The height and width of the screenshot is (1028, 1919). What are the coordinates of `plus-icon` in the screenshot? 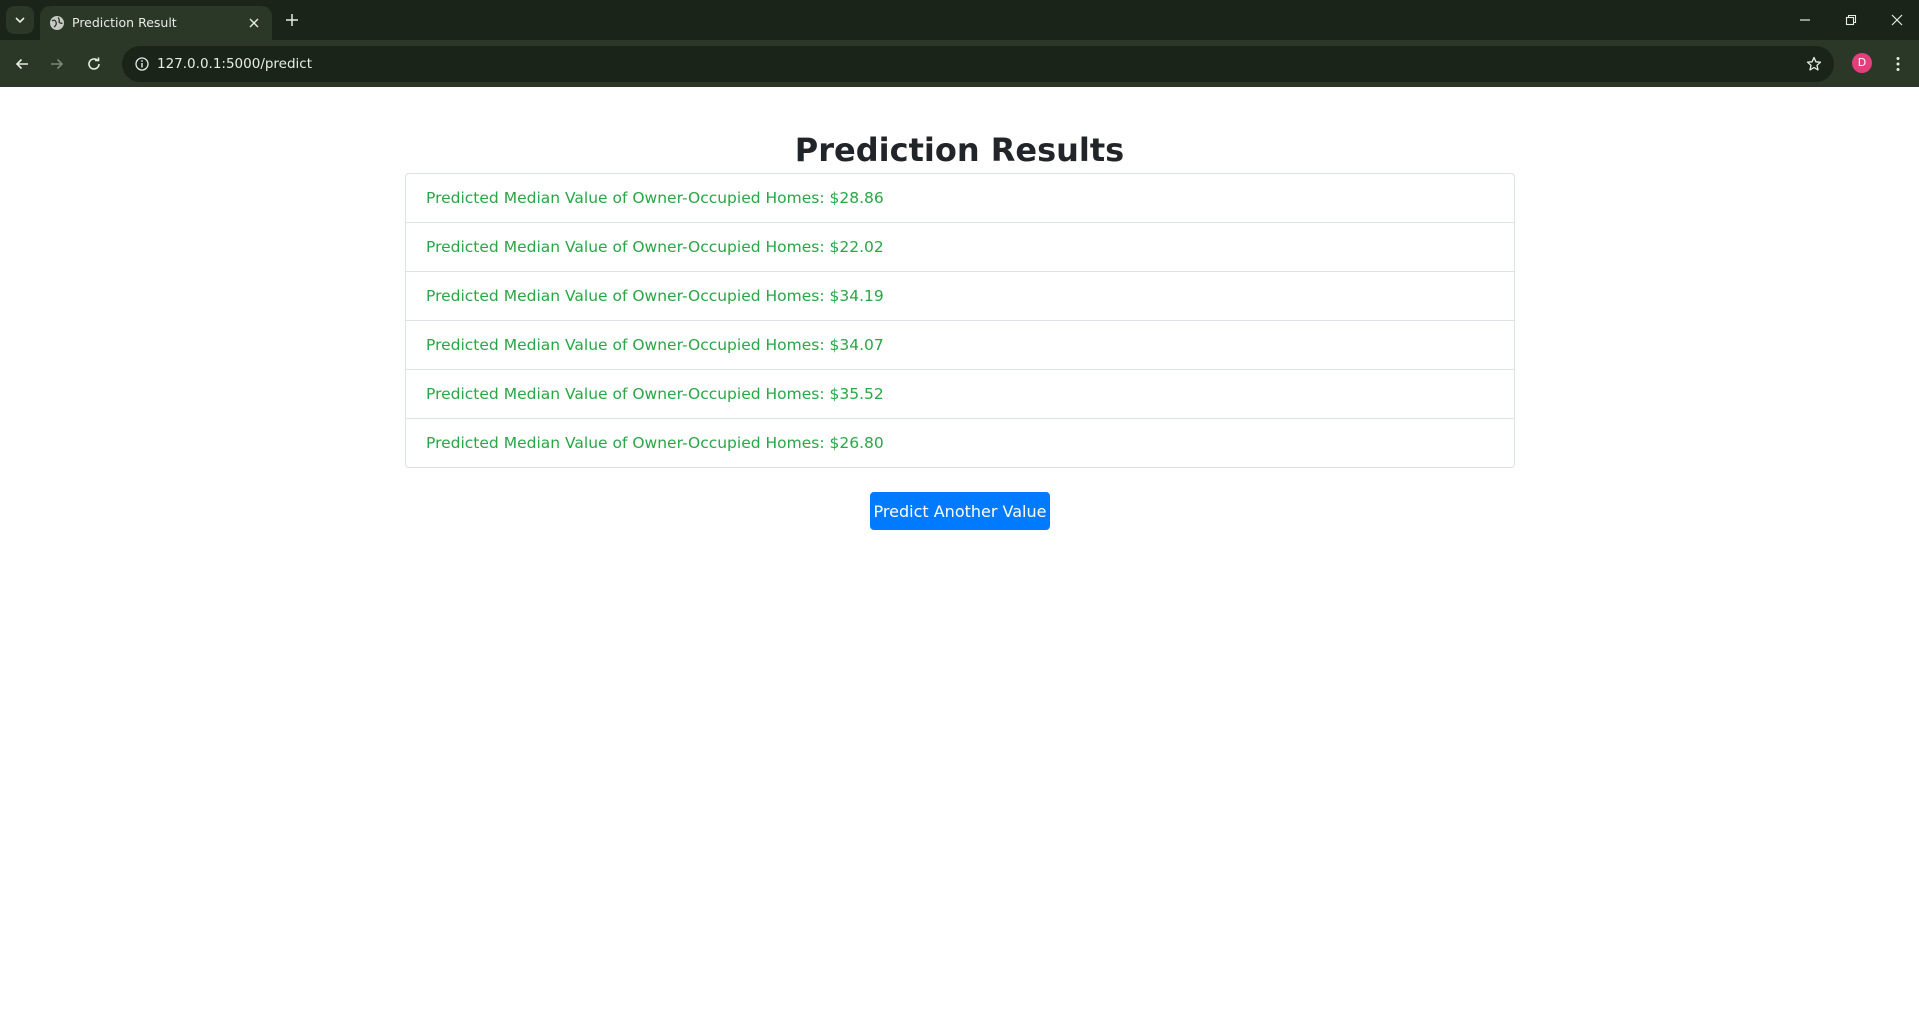 It's located at (292, 20).